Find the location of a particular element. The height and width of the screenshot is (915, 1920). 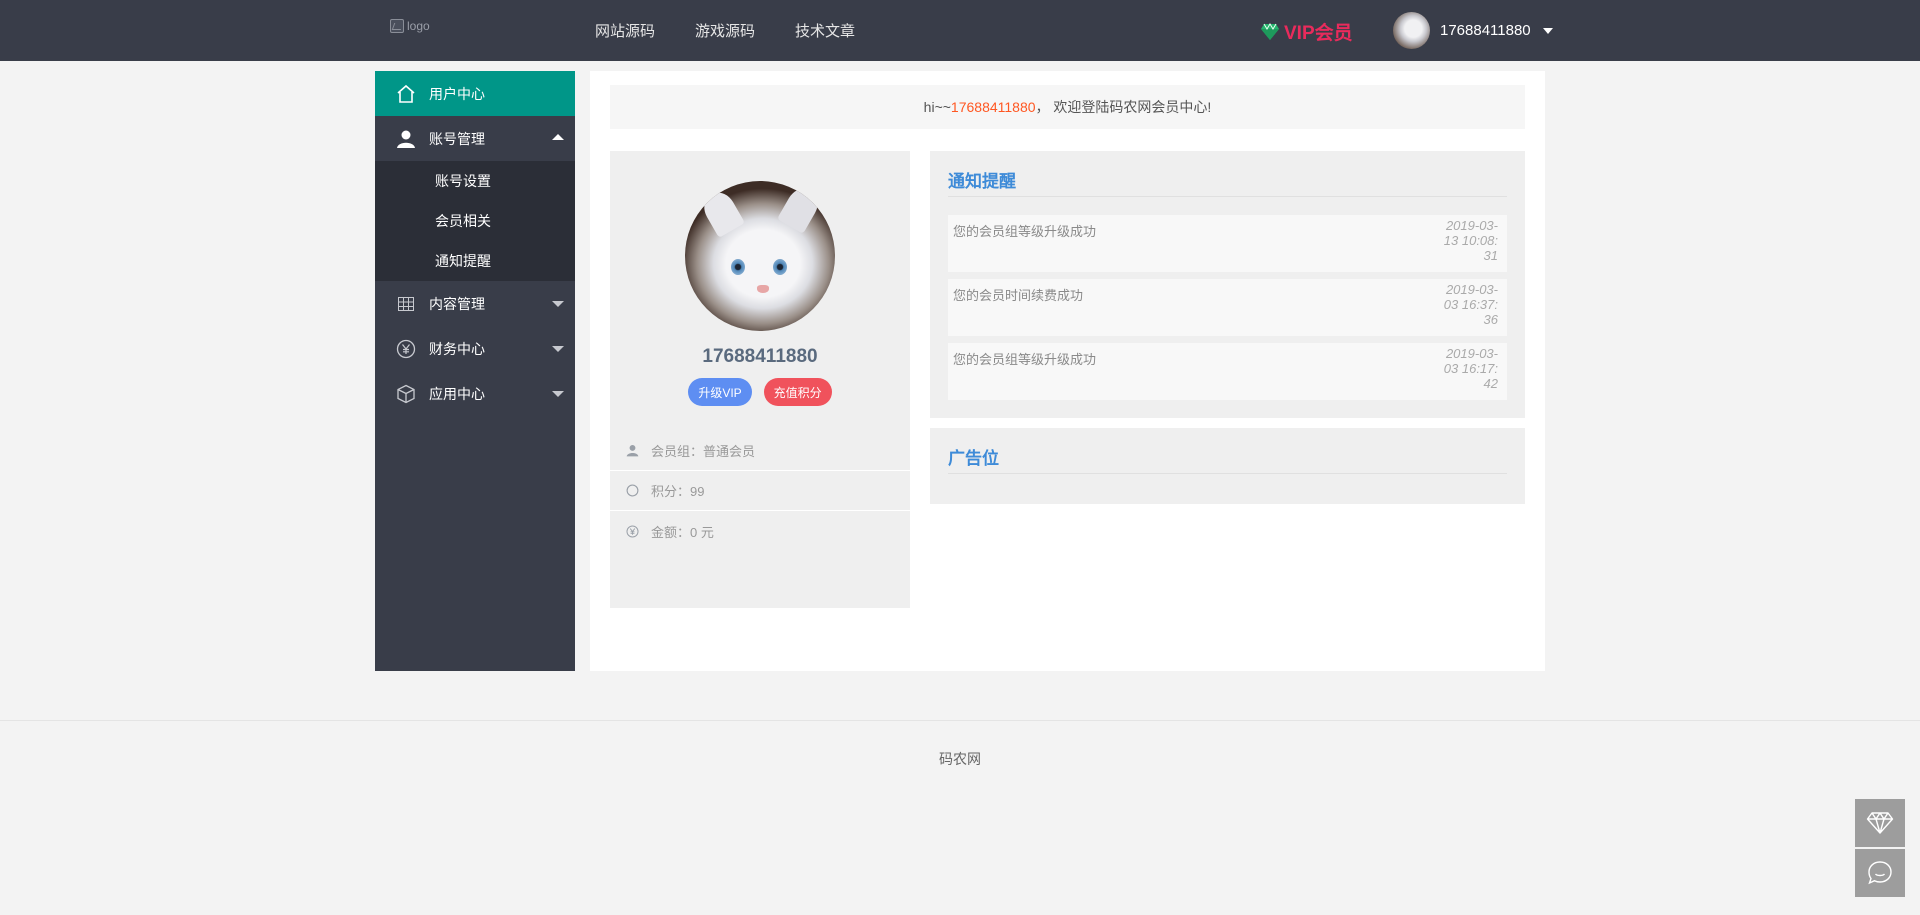

notification-time: 2019-03-03 16:37:36 is located at coordinates (1470, 304).